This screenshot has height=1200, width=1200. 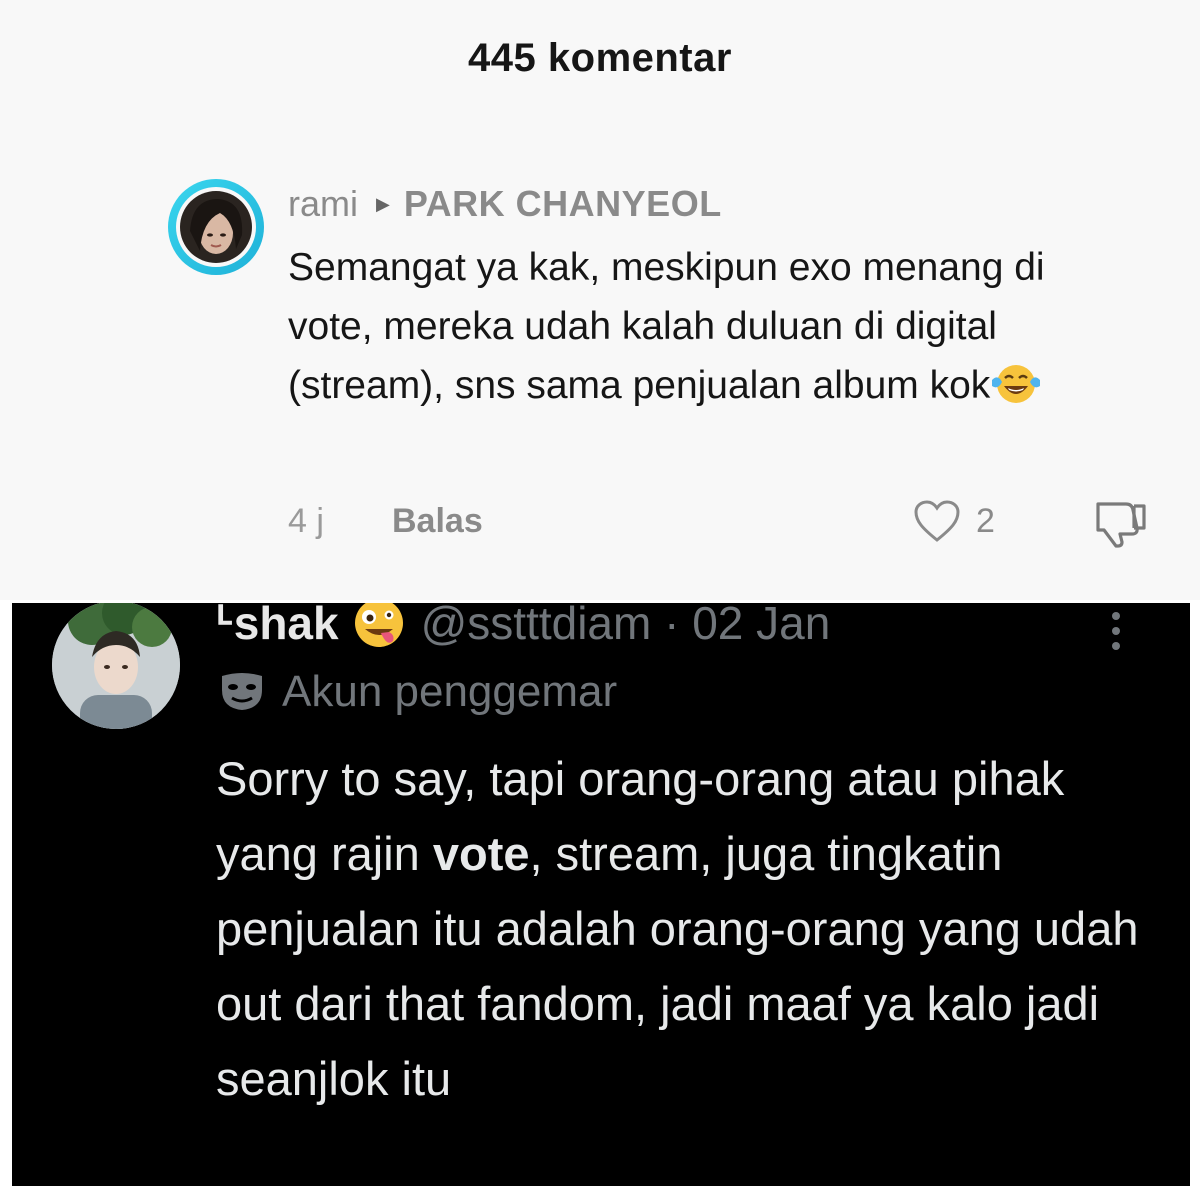 I want to click on account-label-text: Akun penggemar, so click(x=450, y=691).